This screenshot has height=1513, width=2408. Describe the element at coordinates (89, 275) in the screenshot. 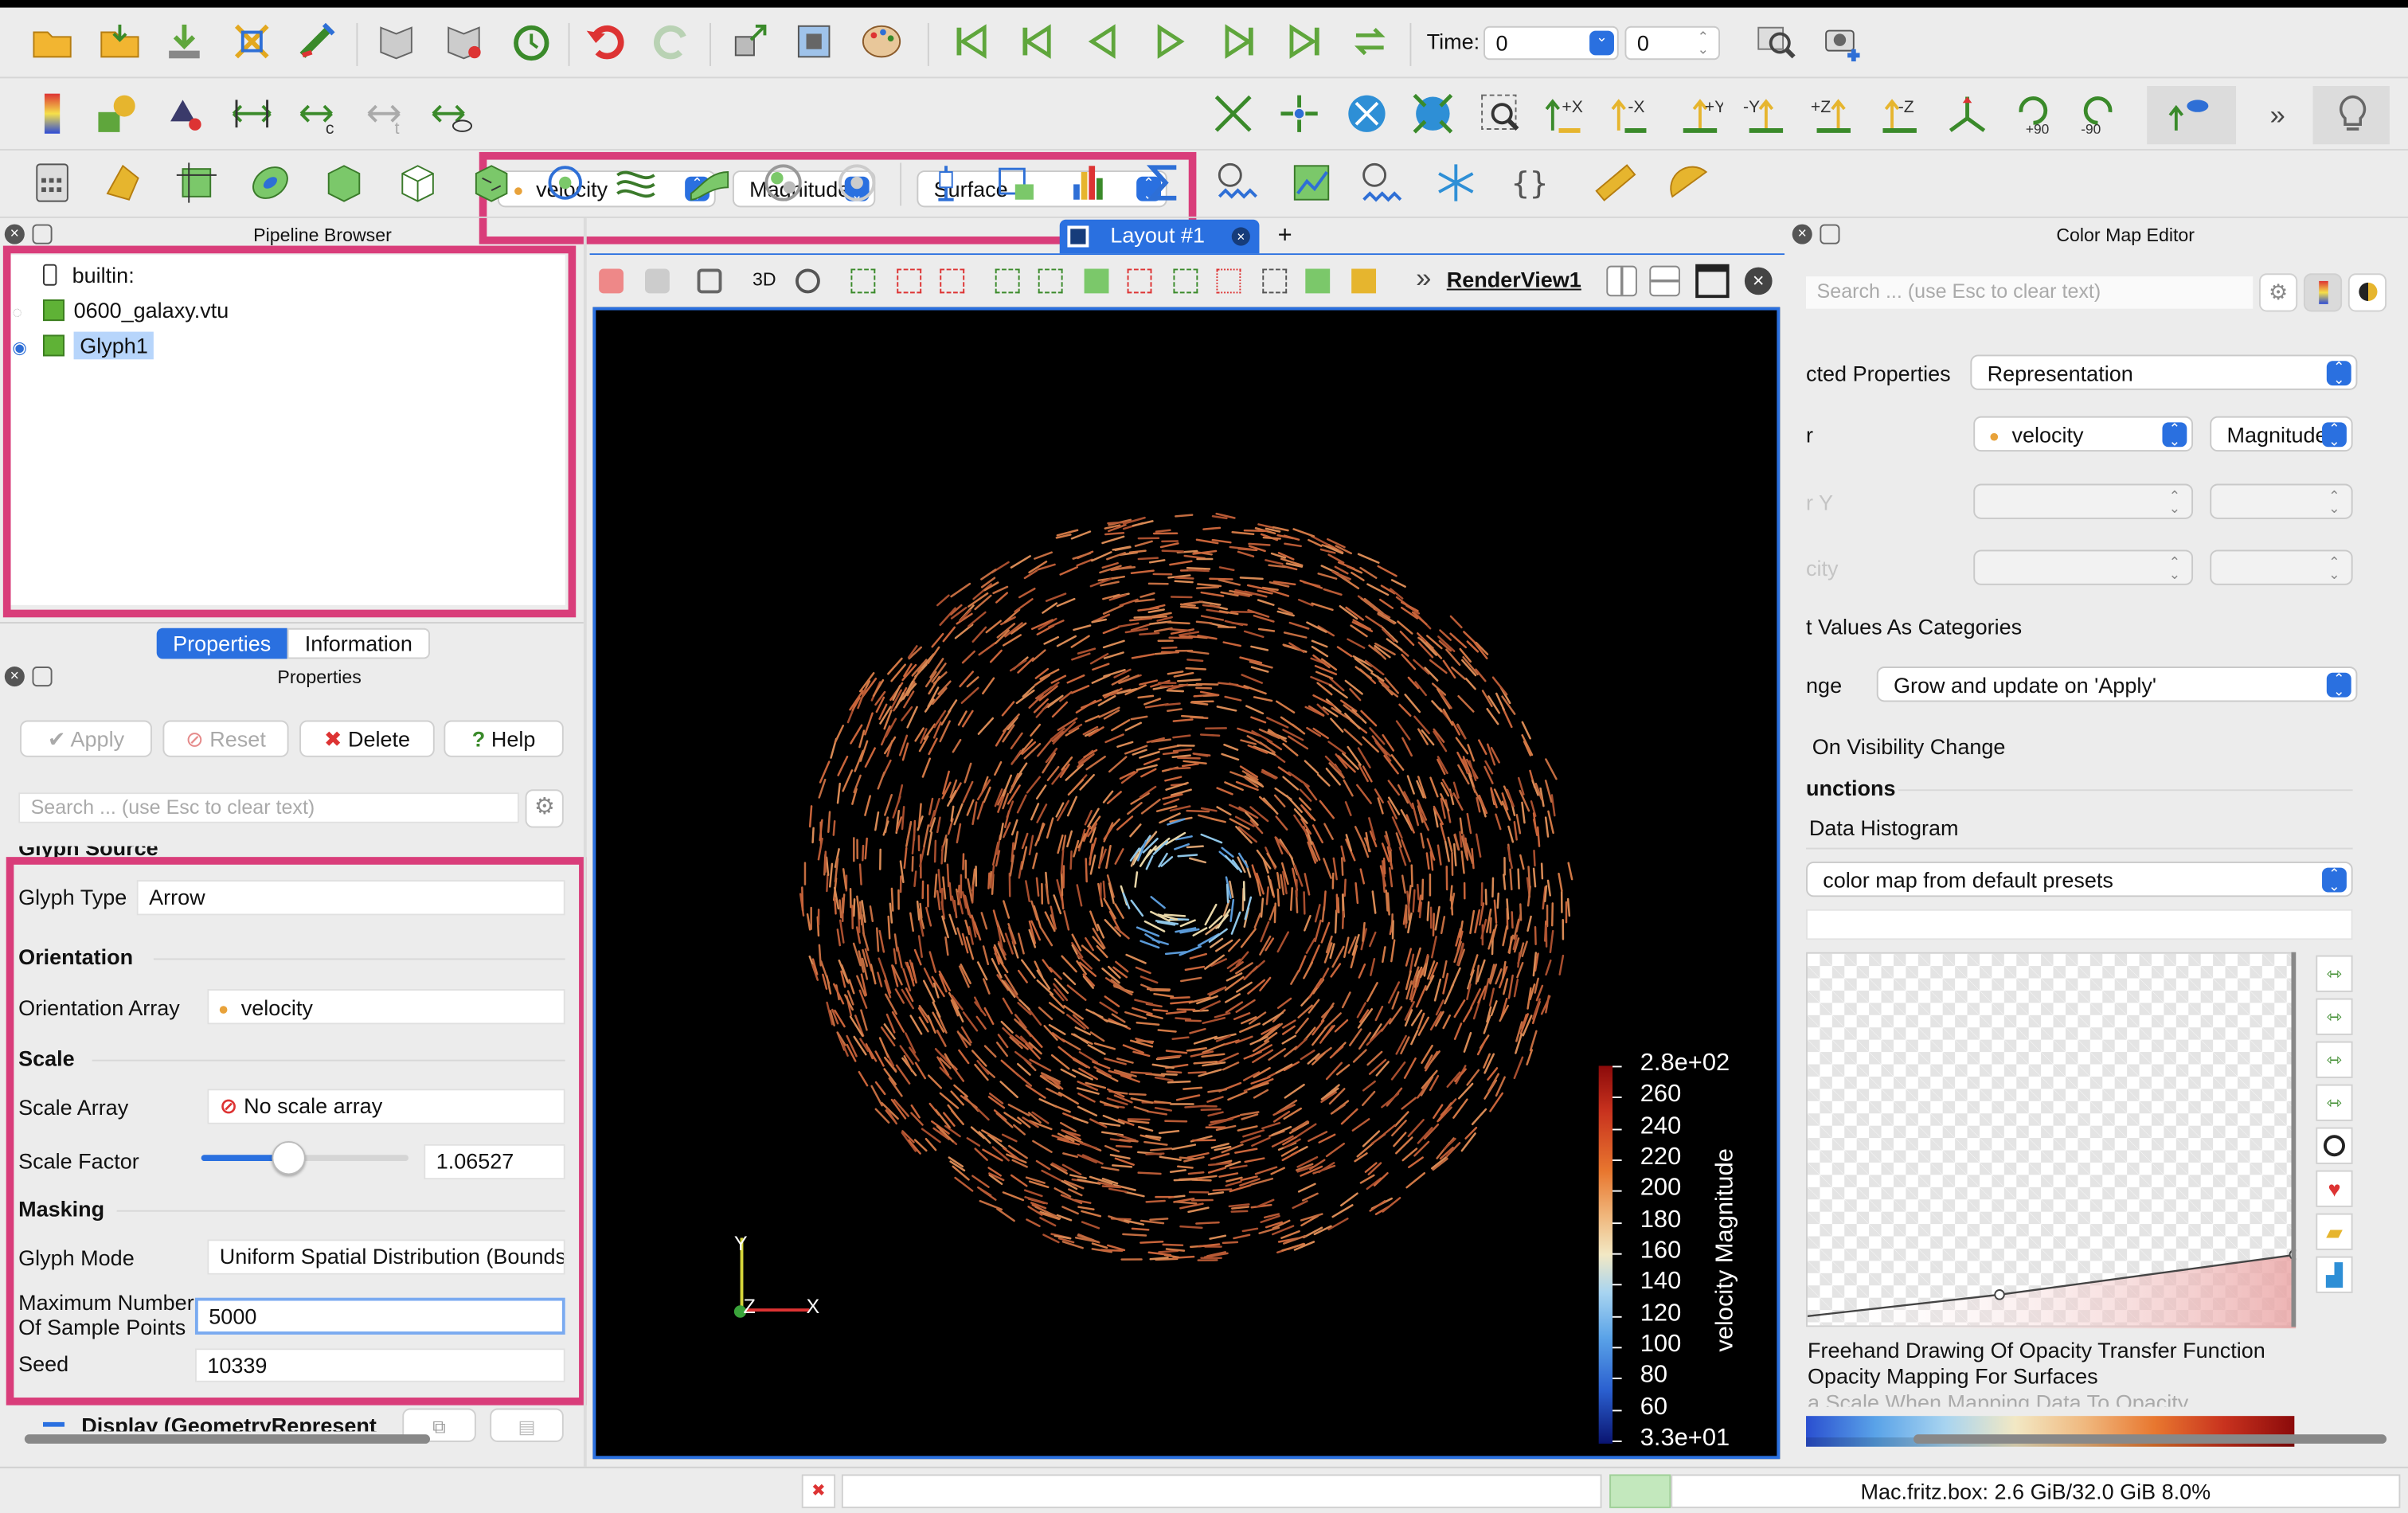

I see `pipeline-item-builtin: builtin:` at that location.